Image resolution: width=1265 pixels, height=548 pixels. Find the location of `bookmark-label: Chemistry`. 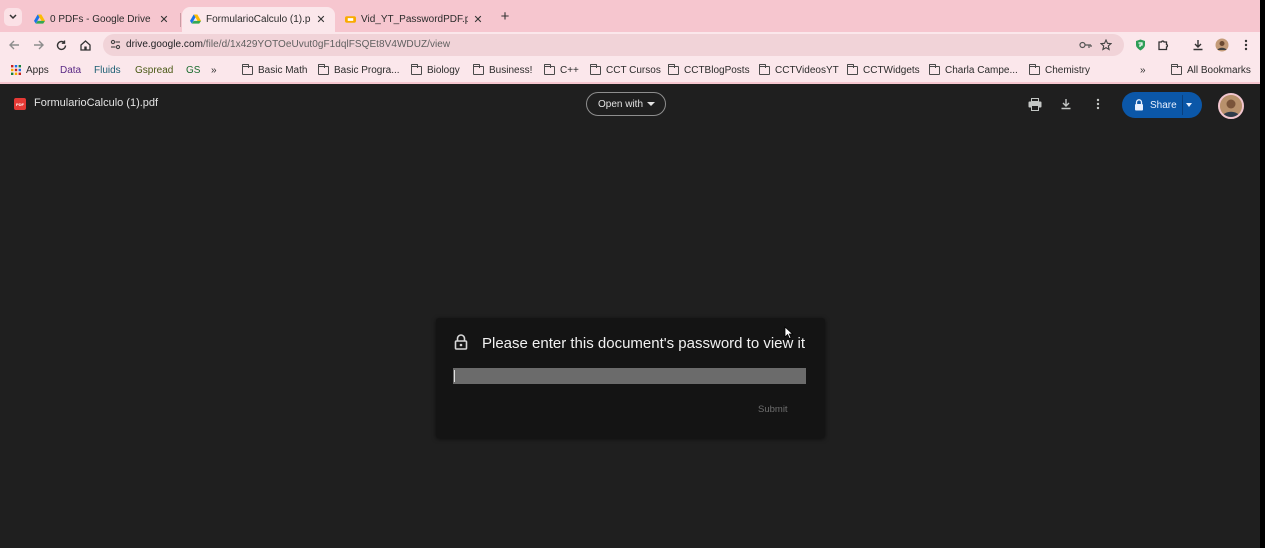

bookmark-label: Chemistry is located at coordinates (1068, 70).